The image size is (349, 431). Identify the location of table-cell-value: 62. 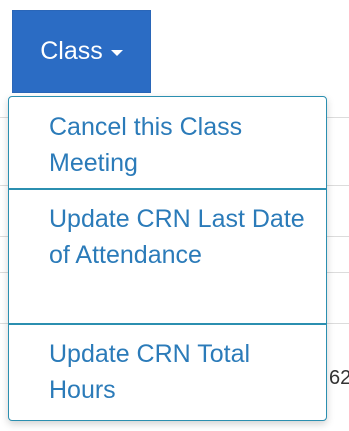
(339, 378).